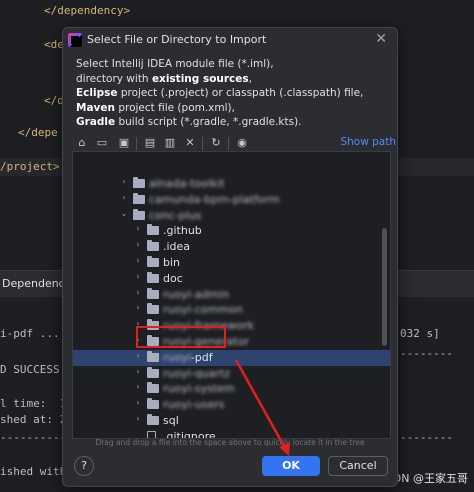 This screenshot has height=492, width=474. I want to click on tree-row: › .github, so click(231, 231).